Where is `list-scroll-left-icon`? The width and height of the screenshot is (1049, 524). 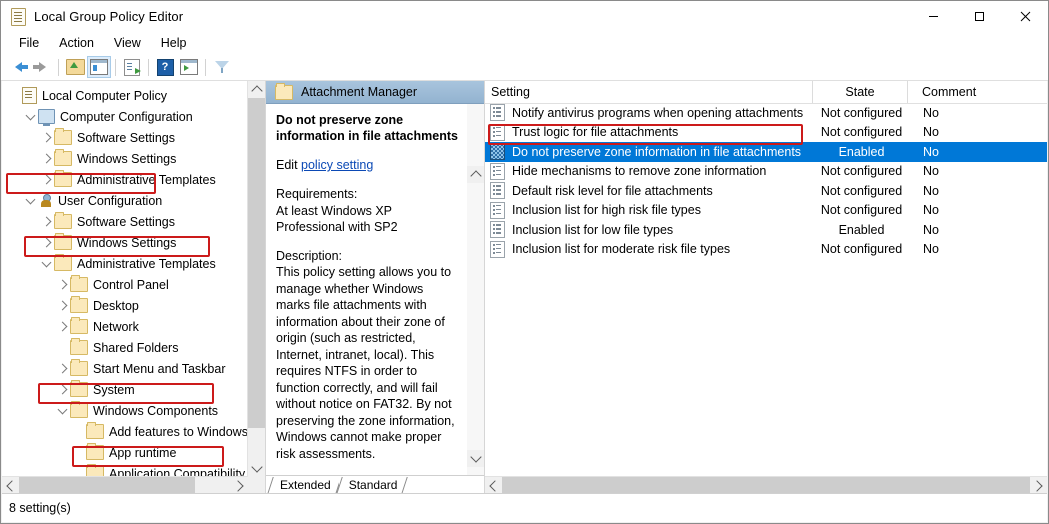 list-scroll-left-icon is located at coordinates (493, 485).